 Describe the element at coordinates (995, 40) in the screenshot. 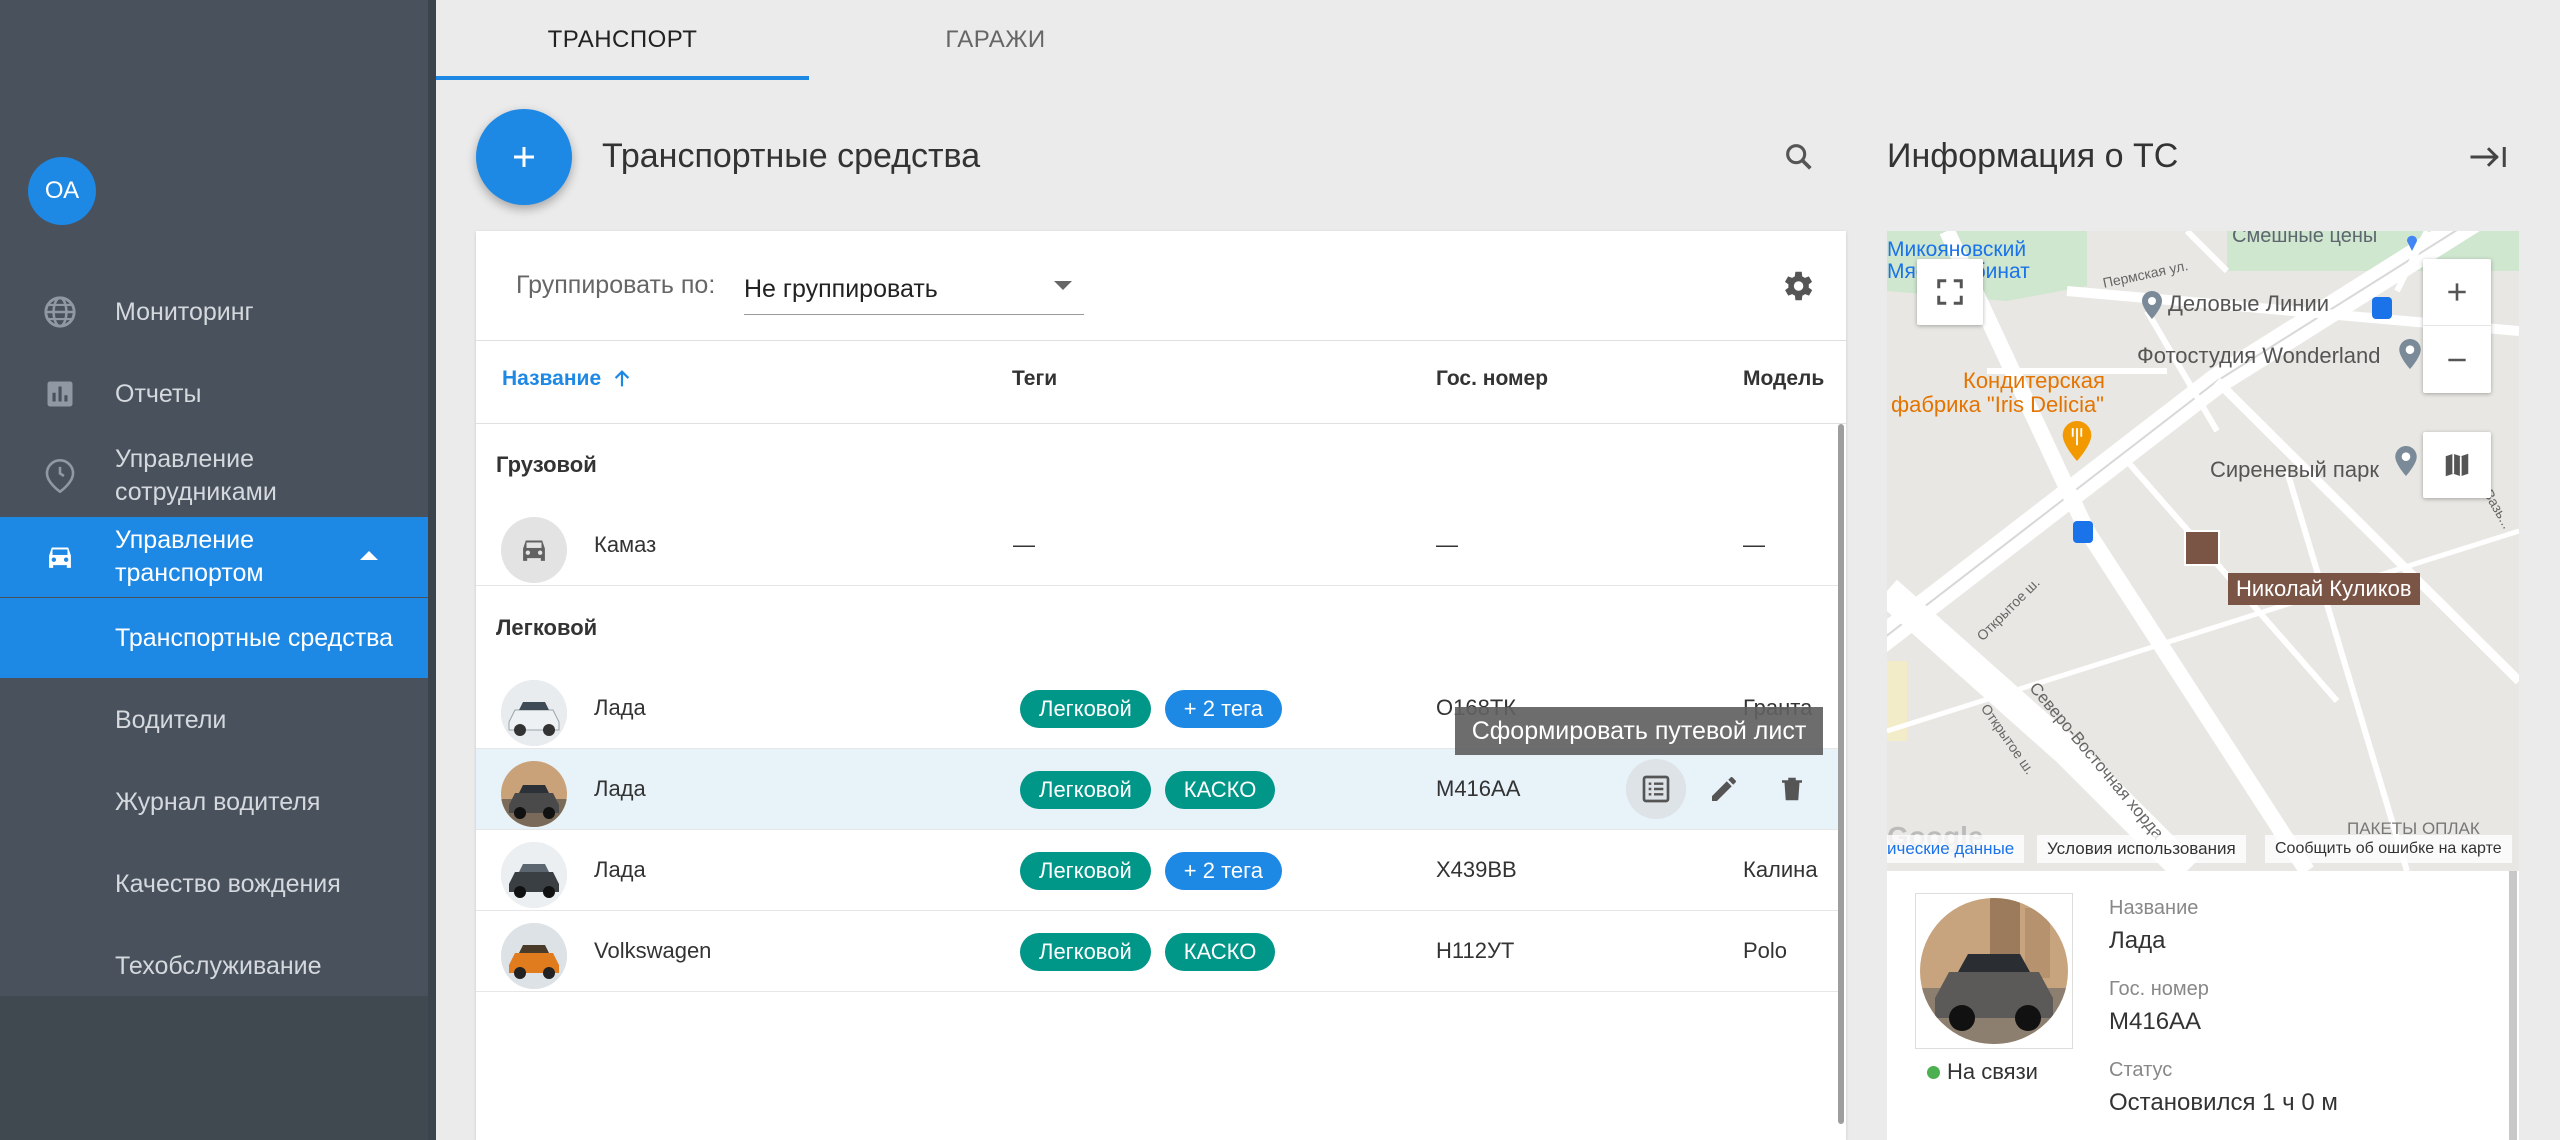

I see `tab-garages: ГАРАЖИ` at that location.